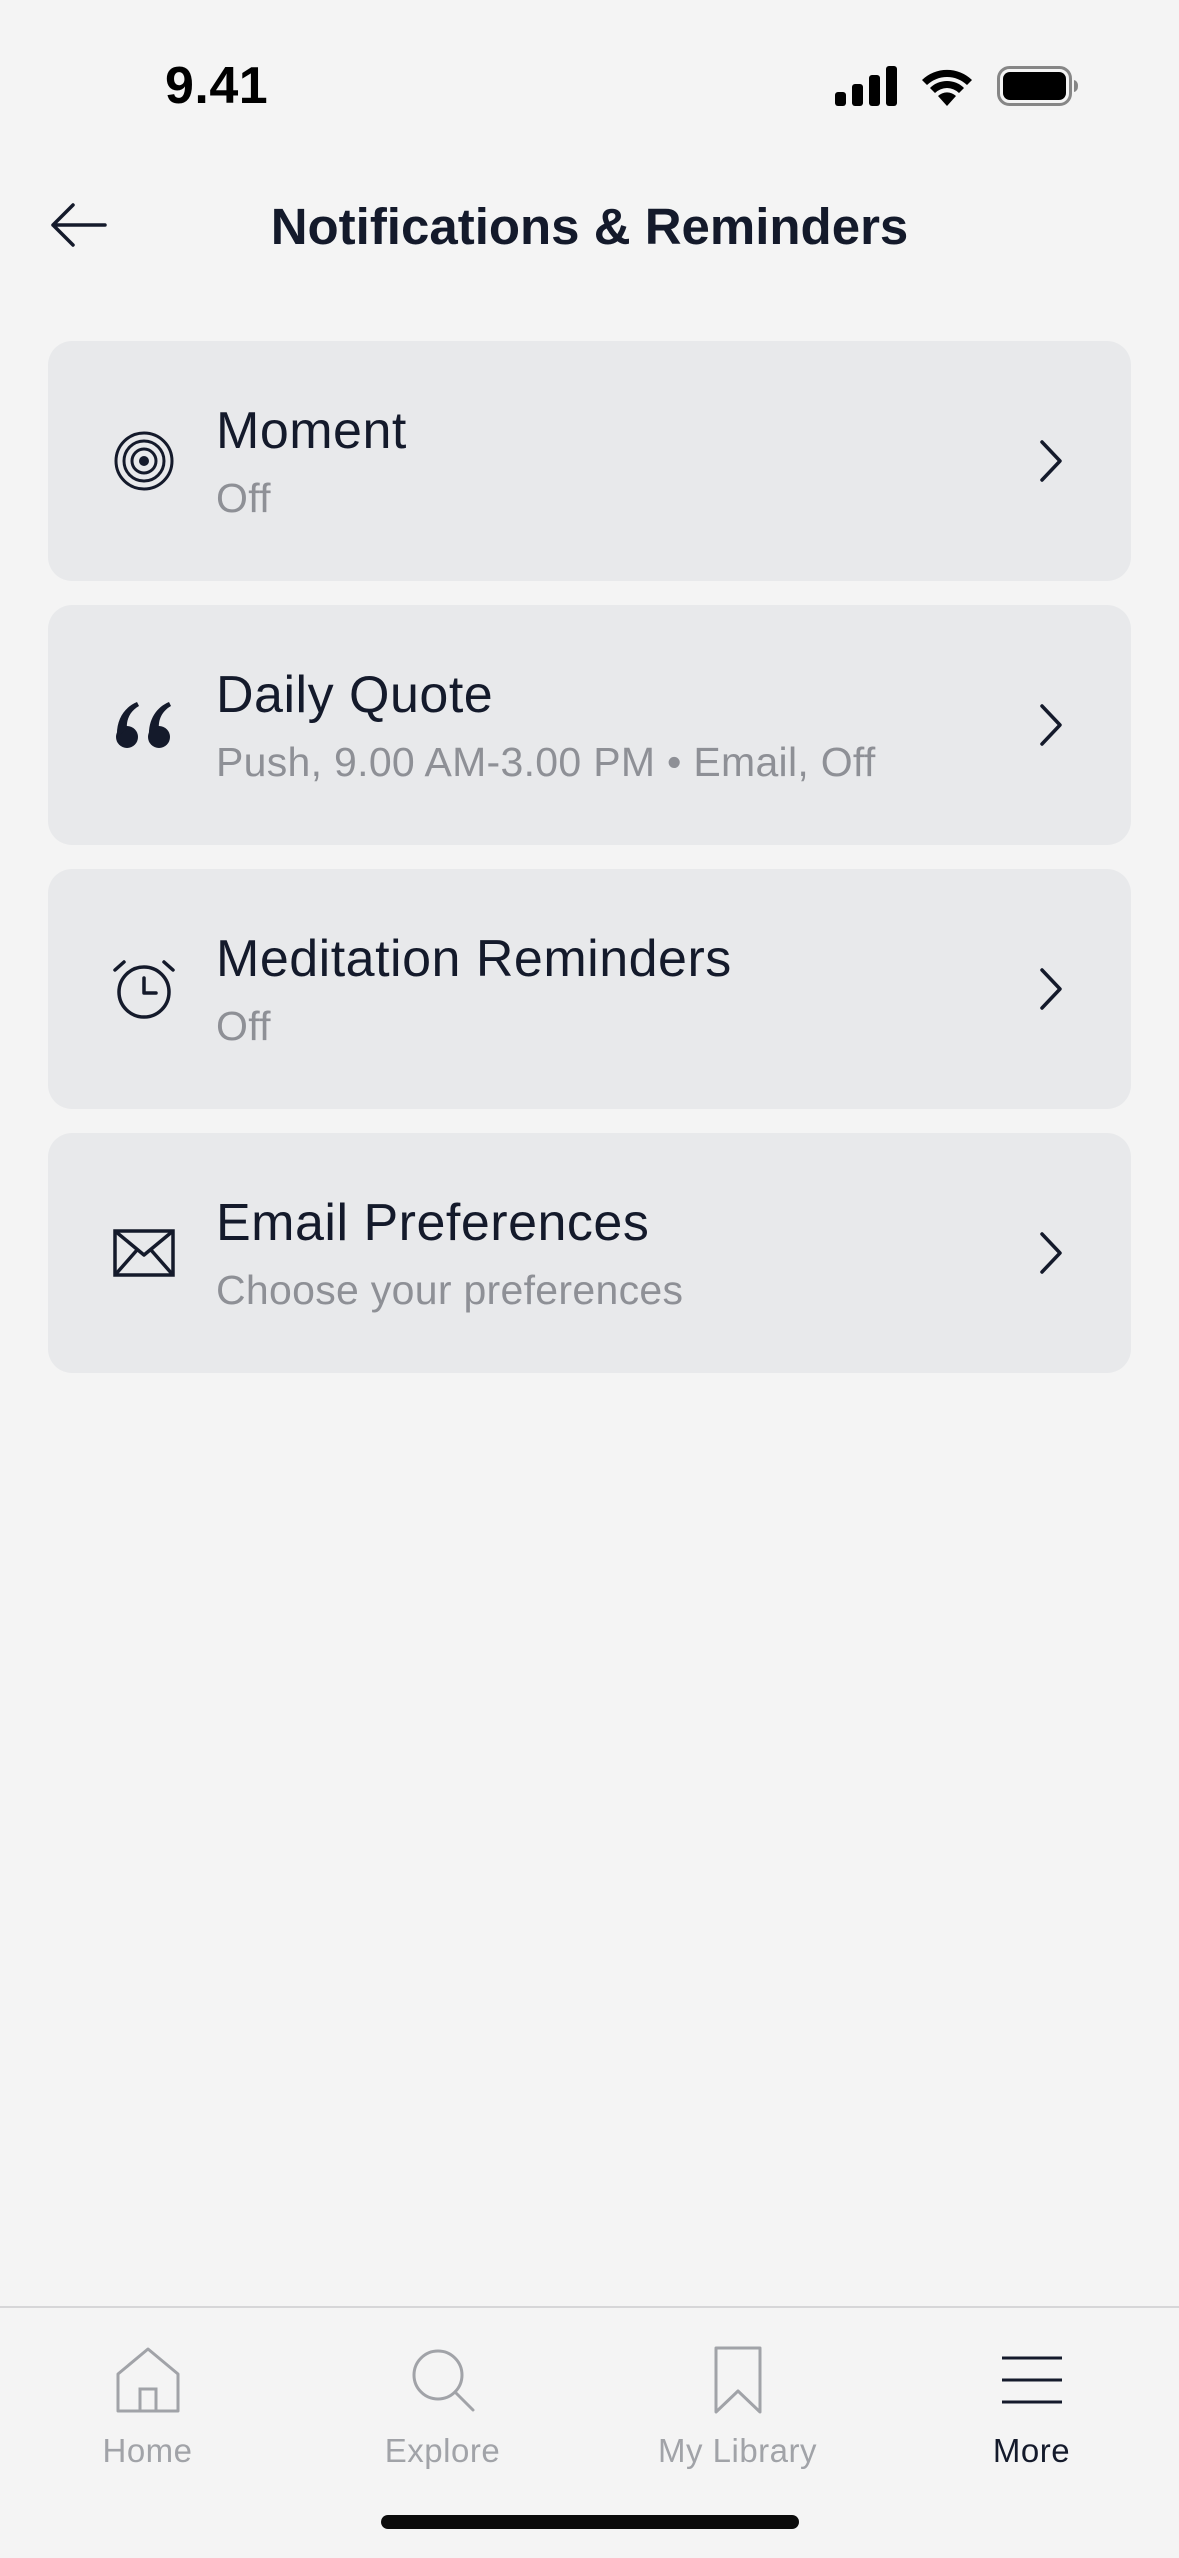 This screenshot has height=2558, width=1179. I want to click on status-icons, so click(957, 88).